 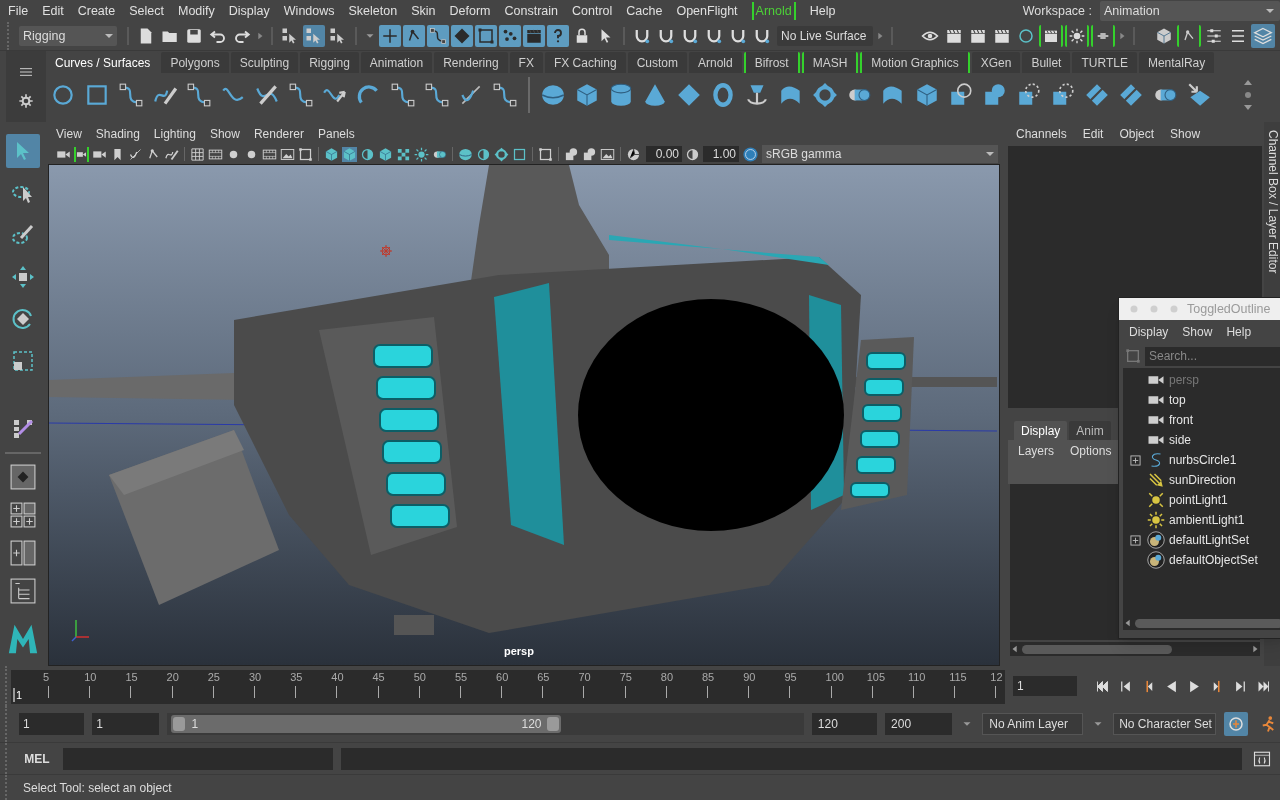 What do you see at coordinates (1036, 451) in the screenshot?
I see `layer-editor-menu-item: Layers` at bounding box center [1036, 451].